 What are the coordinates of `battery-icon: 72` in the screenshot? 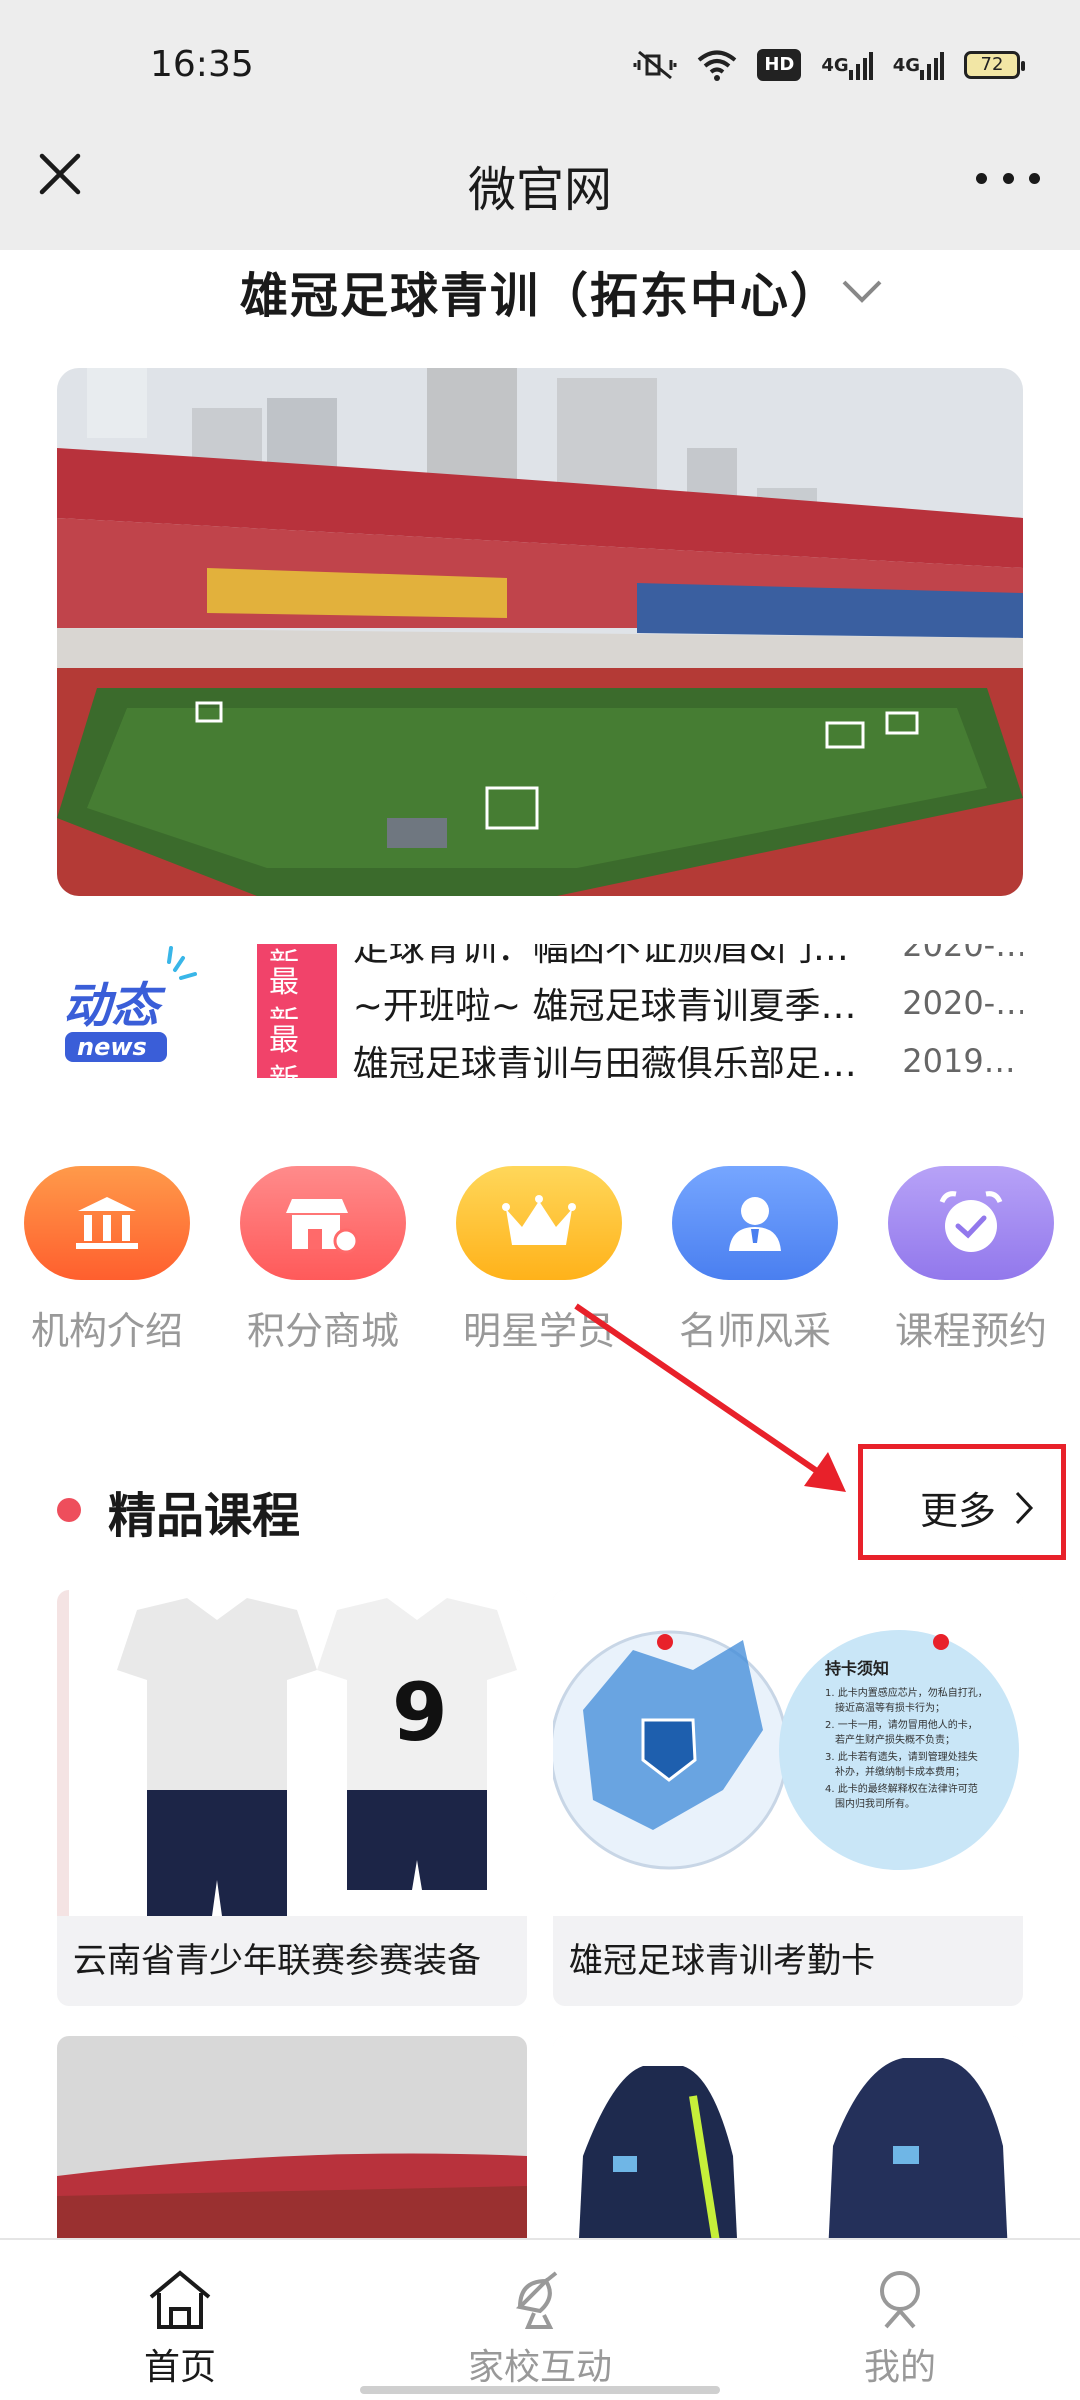 It's located at (994, 65).